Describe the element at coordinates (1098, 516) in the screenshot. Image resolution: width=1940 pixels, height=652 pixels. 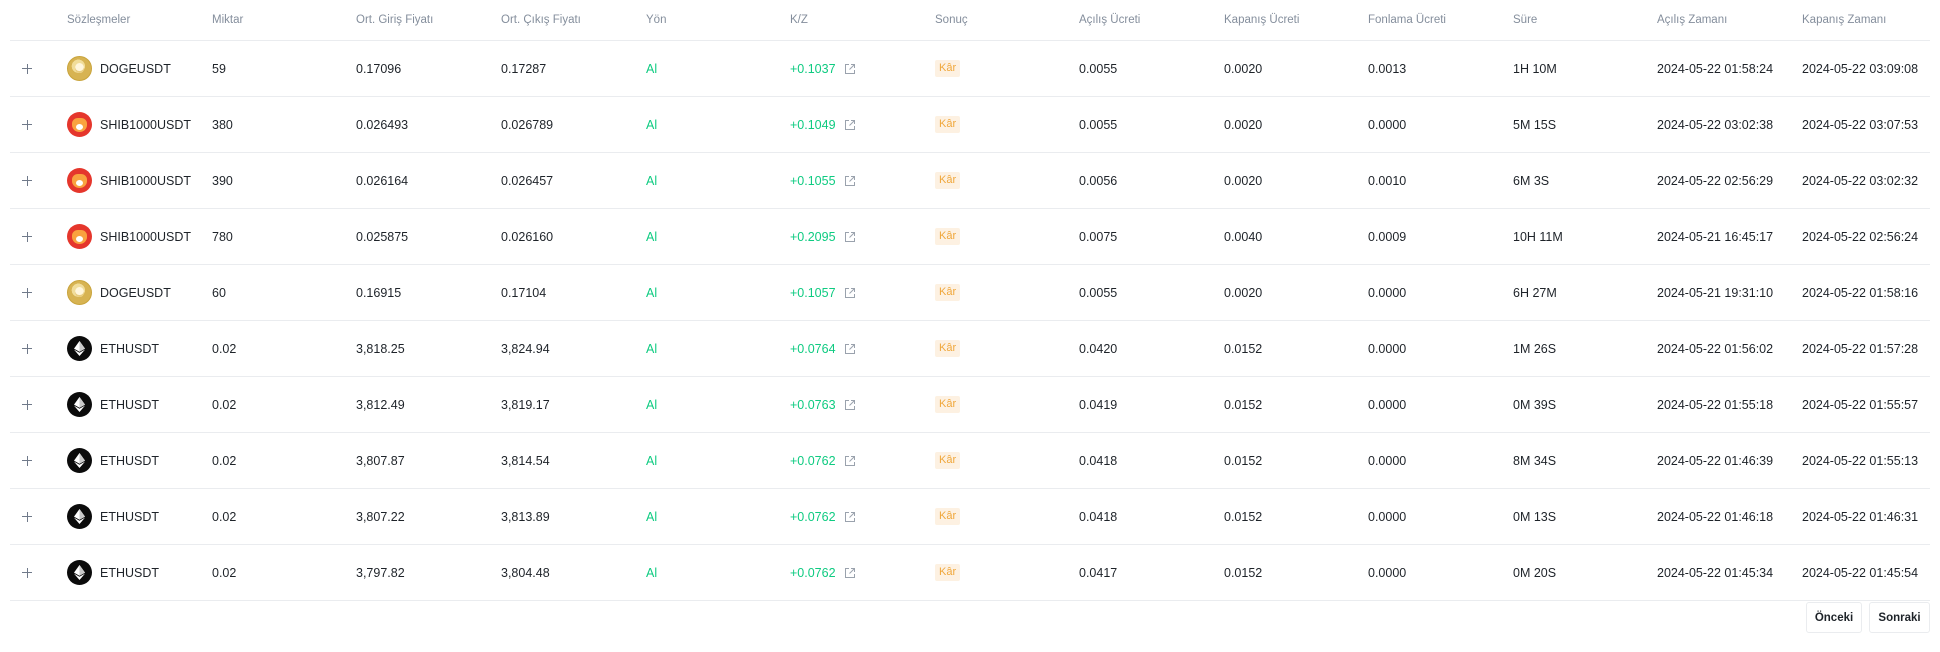
I see `open-fee-value: 0.0418` at that location.